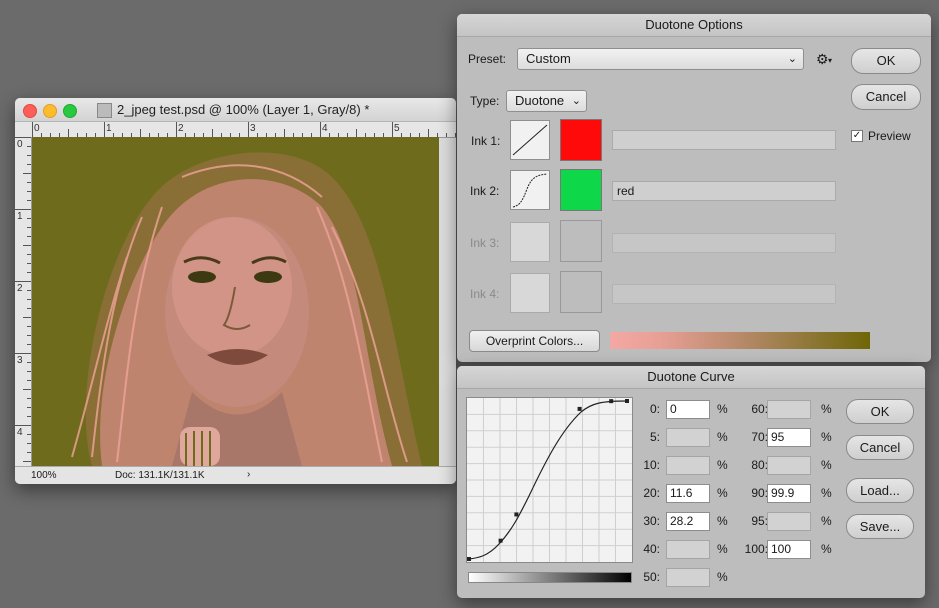 The image size is (939, 608). What do you see at coordinates (654, 437) in the screenshot?
I see `curve-left-label: 5:` at bounding box center [654, 437].